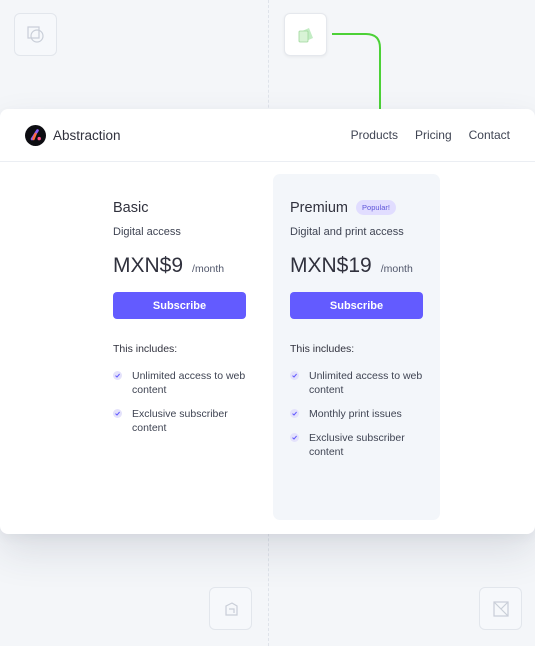  I want to click on navbar: Abstraction Products Pricing Contact, so click(267, 135).